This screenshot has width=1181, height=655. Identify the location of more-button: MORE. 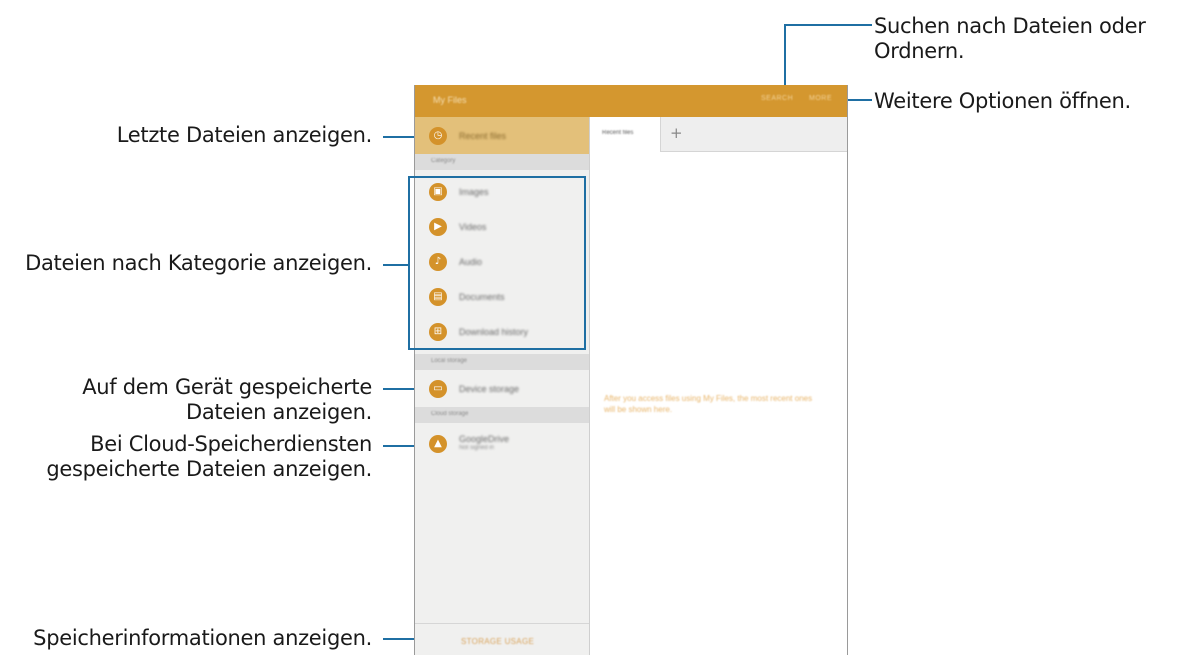
(820, 98).